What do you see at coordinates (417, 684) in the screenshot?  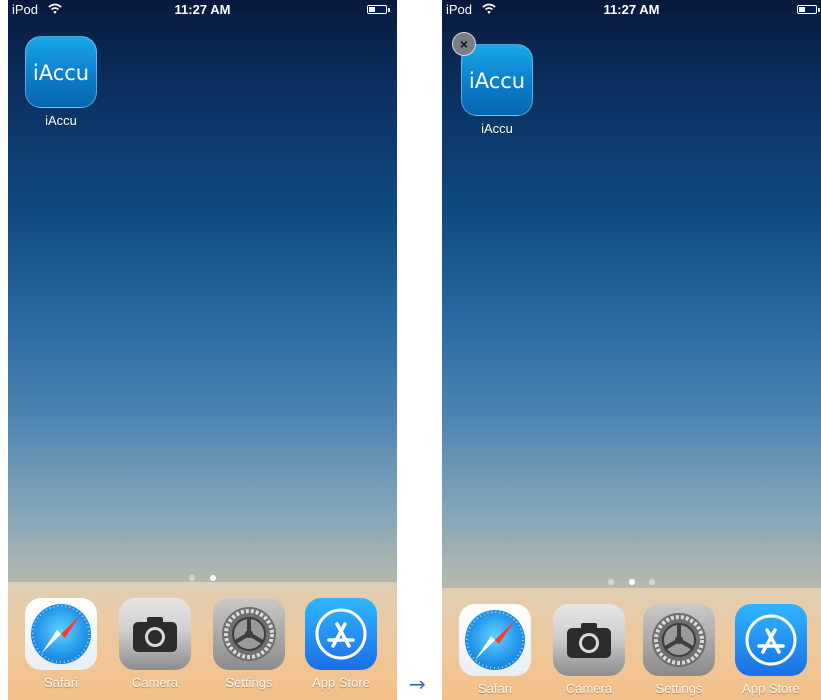 I see `transition-arrow: →` at bounding box center [417, 684].